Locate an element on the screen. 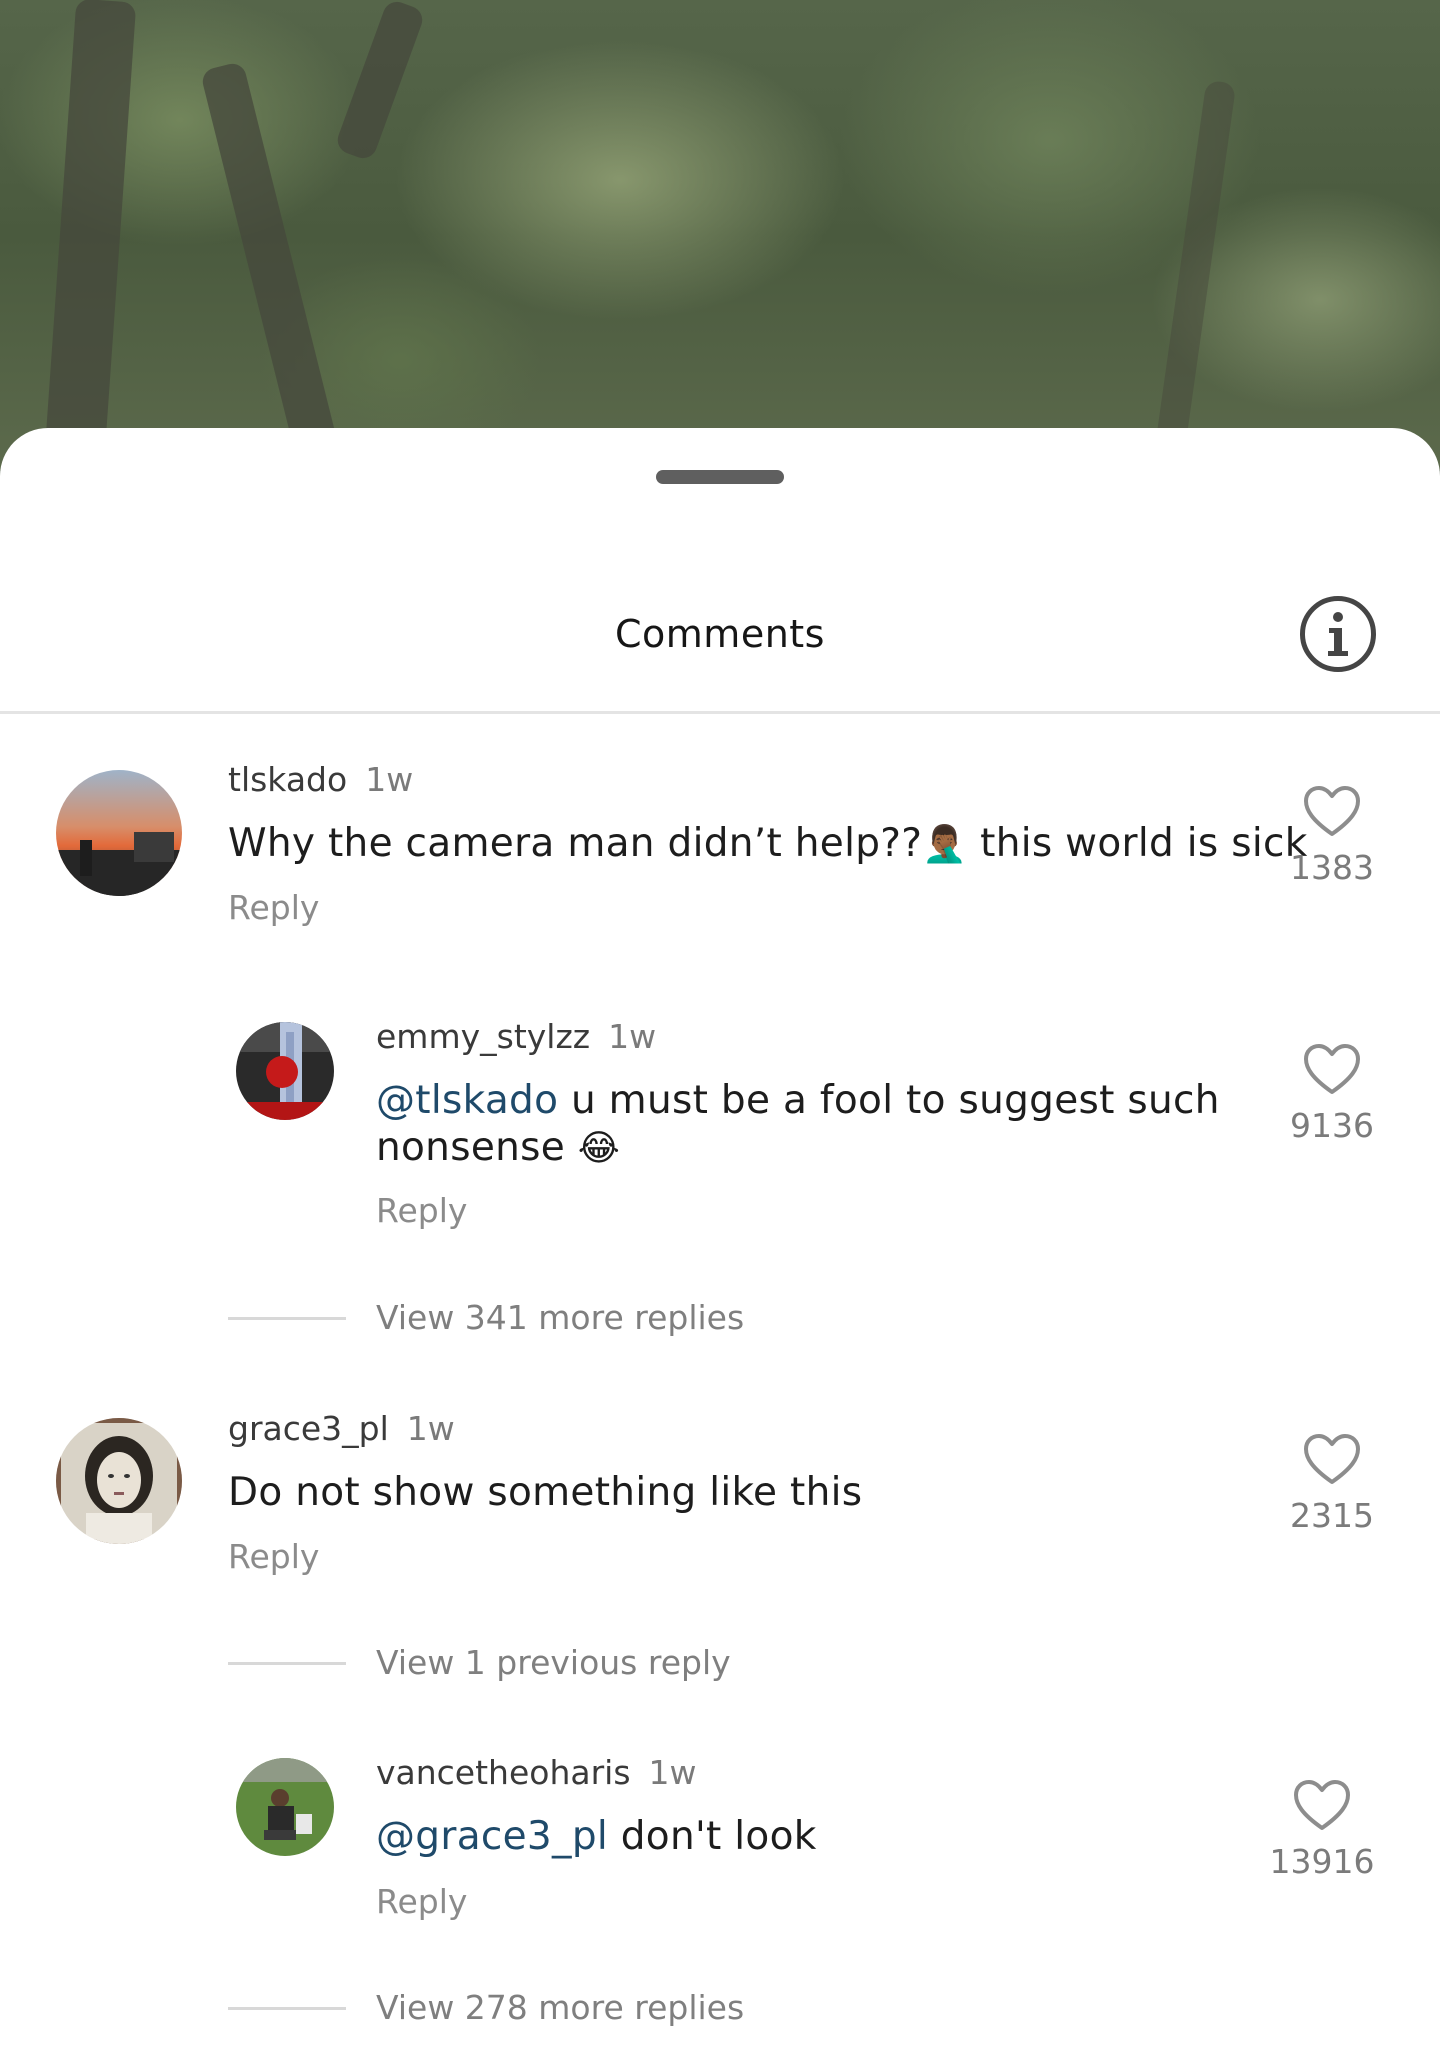 Image resolution: width=1440 pixels, height=2048 pixels. like-button: 13916 is located at coordinates (1322, 1829).